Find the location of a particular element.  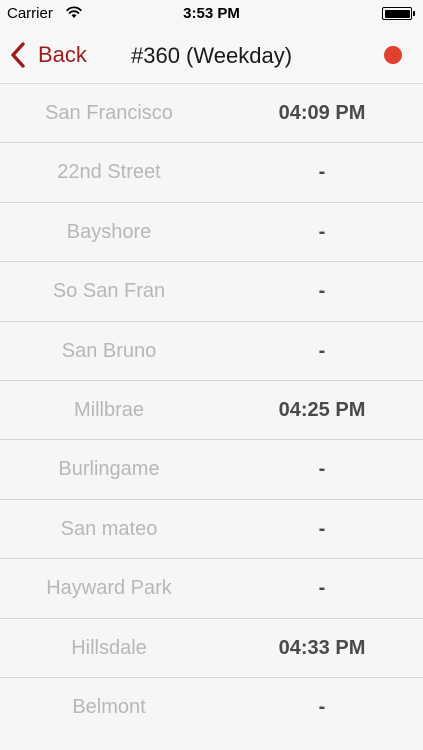

navigation-bar: Back #360 (Weekday) is located at coordinates (211, 55).